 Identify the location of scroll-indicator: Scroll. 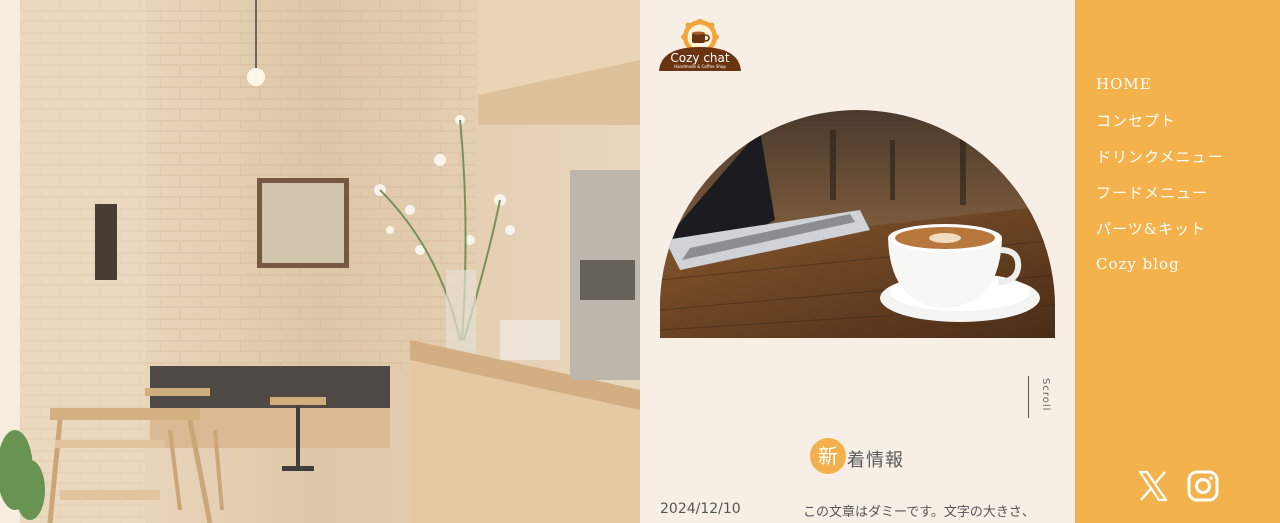
(1043, 398).